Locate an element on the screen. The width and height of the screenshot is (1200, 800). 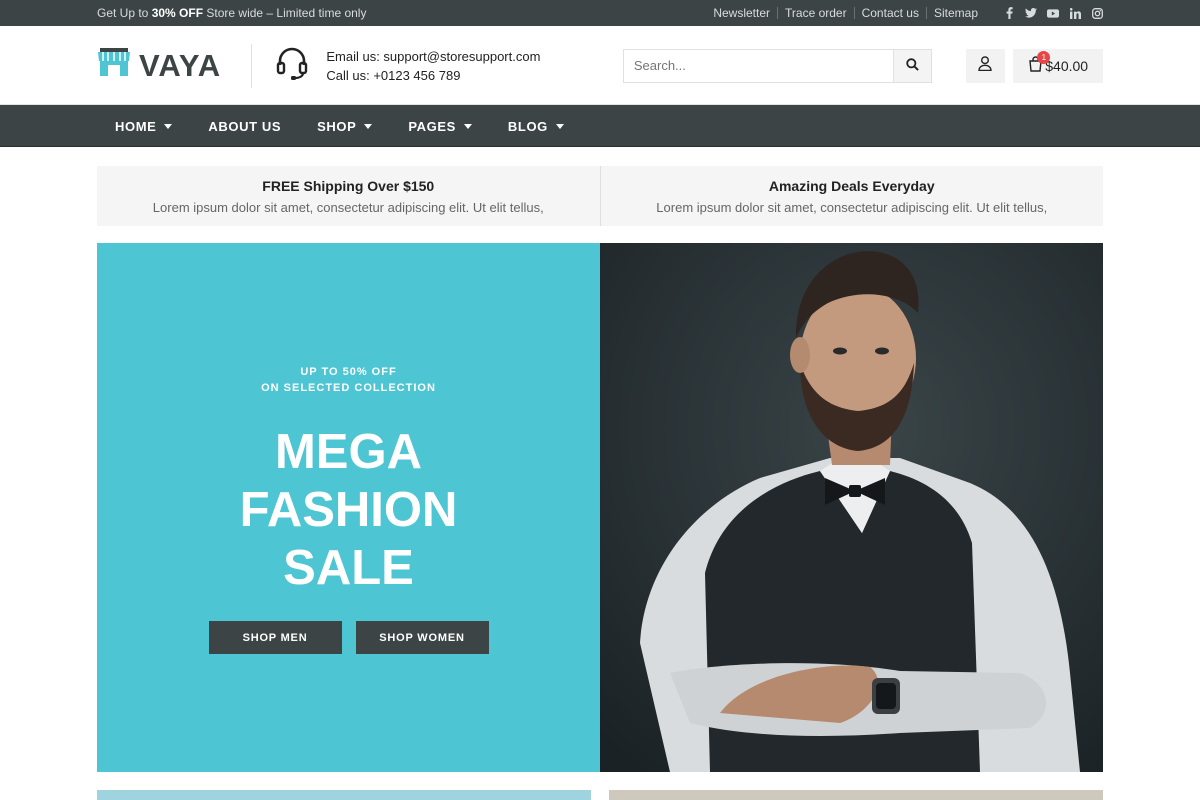
hero-title-line: SALE is located at coordinates (348, 568).